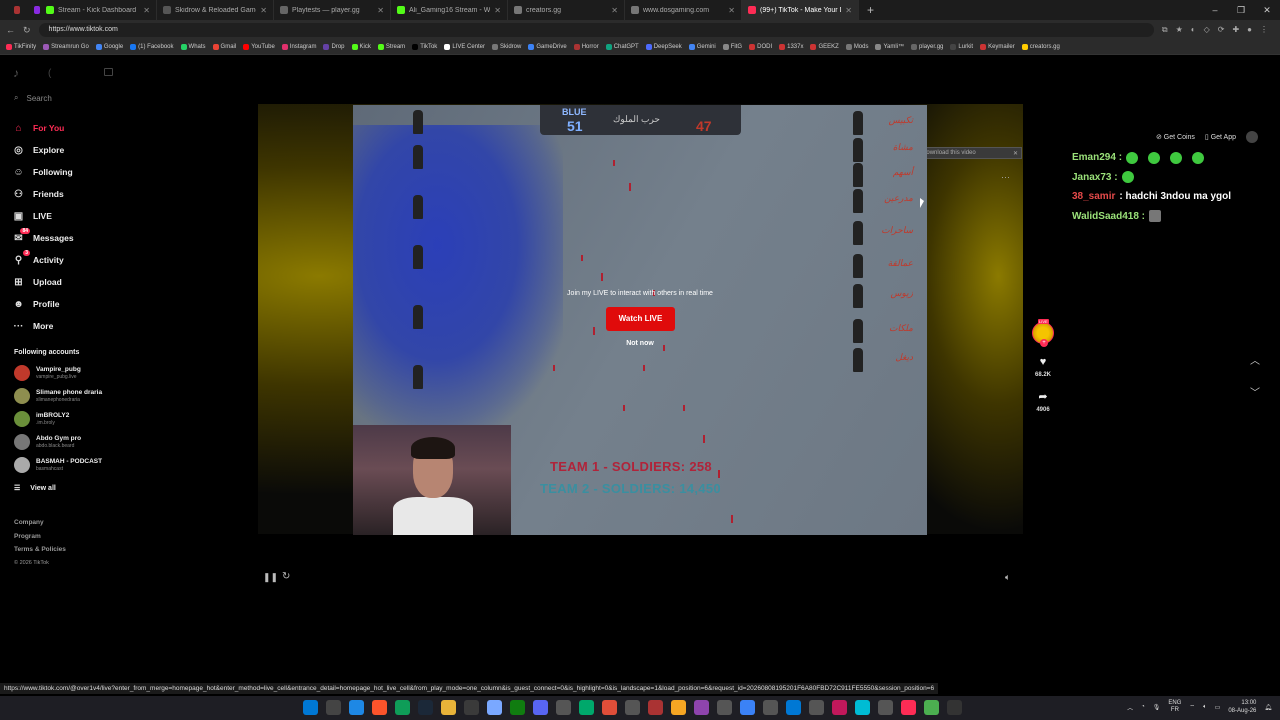 The height and width of the screenshot is (720, 1280). Describe the element at coordinates (43, 238) in the screenshot. I see `sidebar-item-messages: ✉ 84 Messages` at that location.